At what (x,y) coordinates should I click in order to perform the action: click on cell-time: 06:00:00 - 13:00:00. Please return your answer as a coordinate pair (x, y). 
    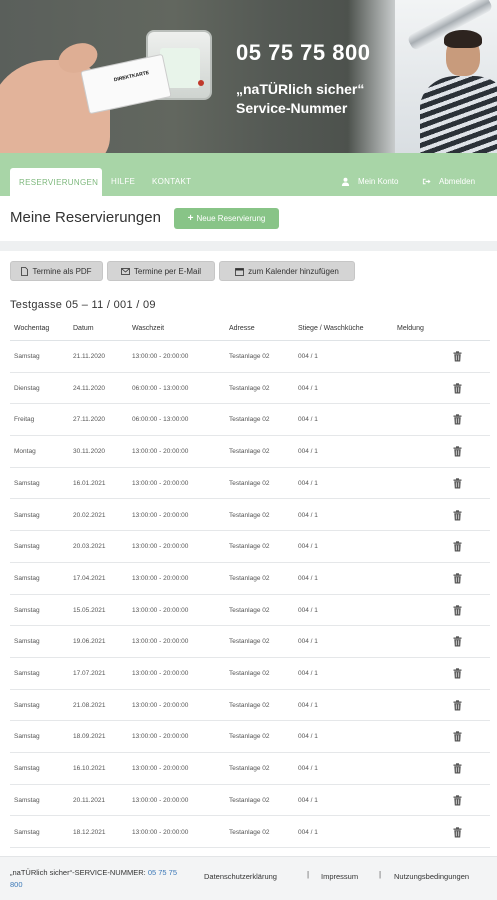
    Looking at the image, I should click on (160, 388).